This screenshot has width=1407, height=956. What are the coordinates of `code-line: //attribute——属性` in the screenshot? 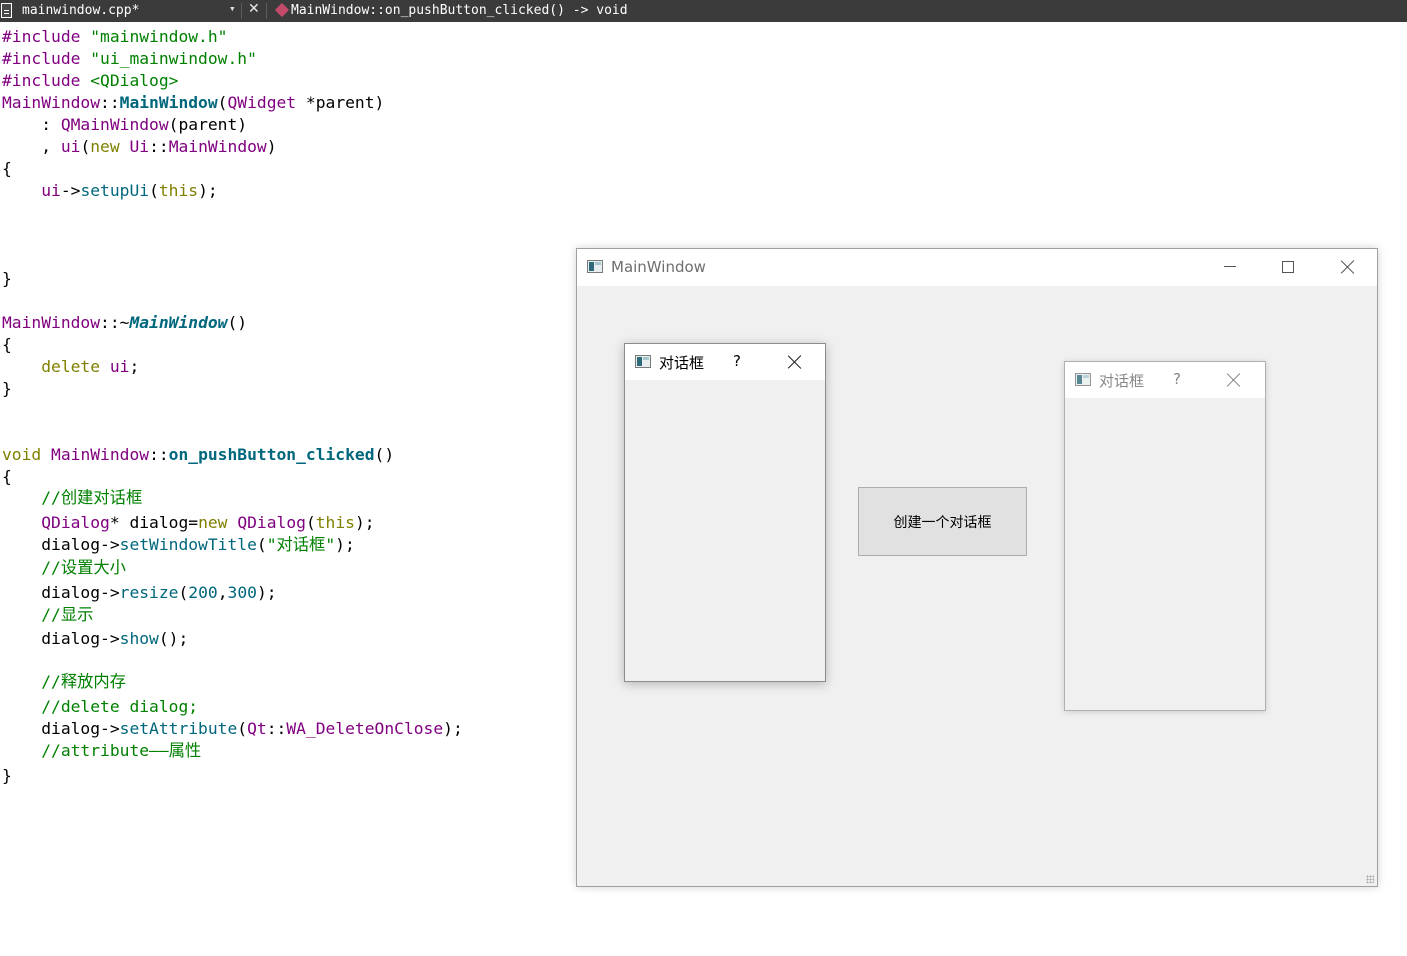 It's located at (121, 750).